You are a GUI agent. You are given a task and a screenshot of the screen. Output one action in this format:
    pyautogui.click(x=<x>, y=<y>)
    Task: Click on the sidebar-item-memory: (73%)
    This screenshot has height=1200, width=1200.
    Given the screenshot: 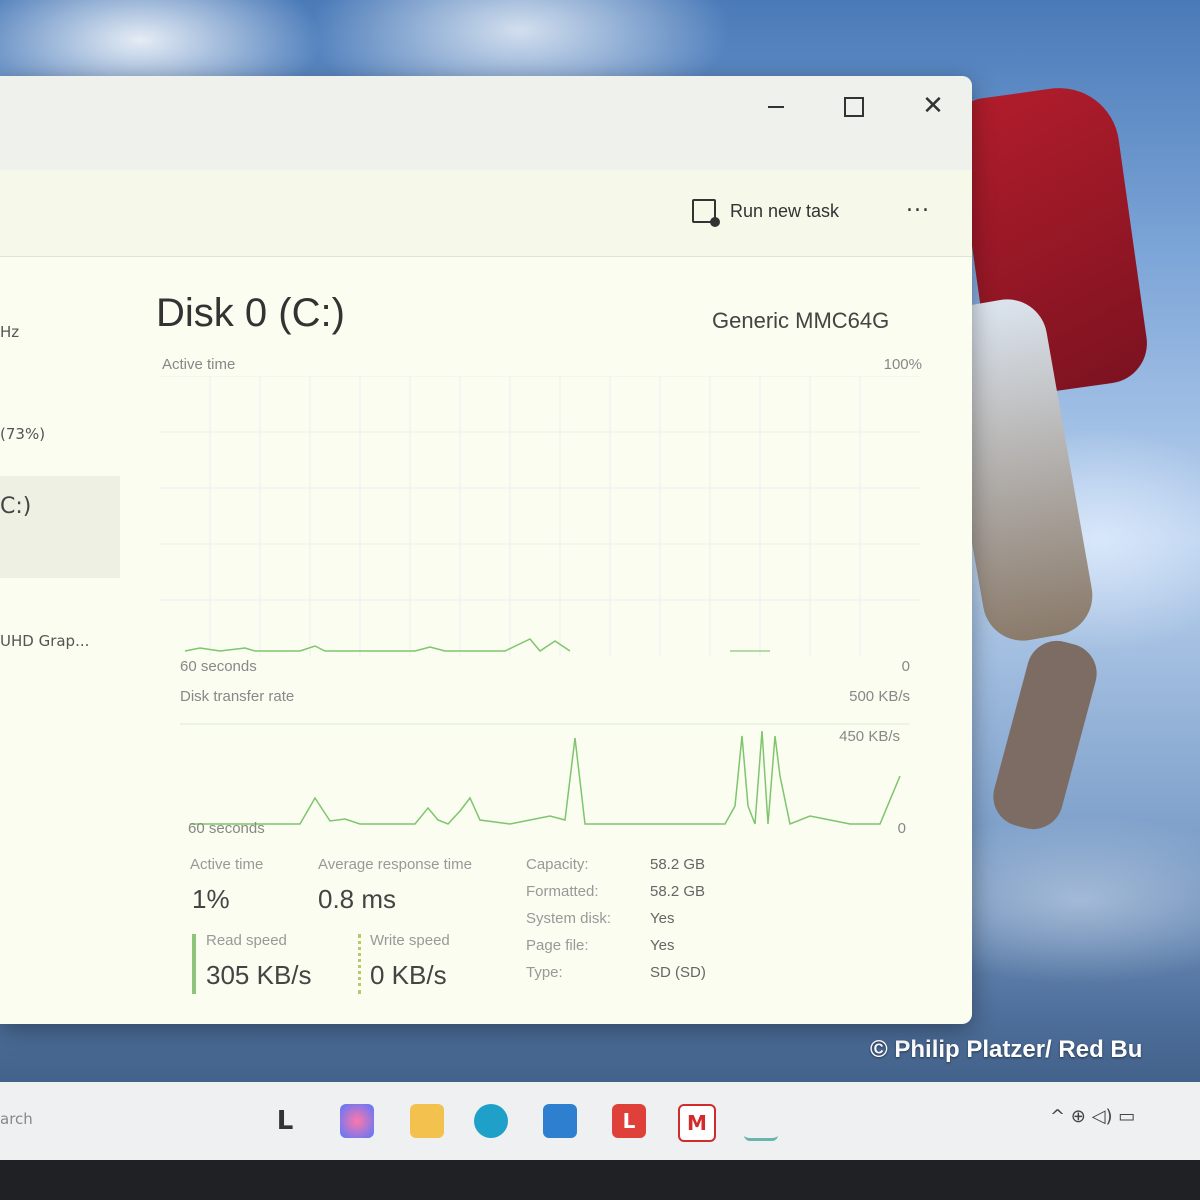 What is the action you would take?
    pyautogui.click(x=22, y=434)
    